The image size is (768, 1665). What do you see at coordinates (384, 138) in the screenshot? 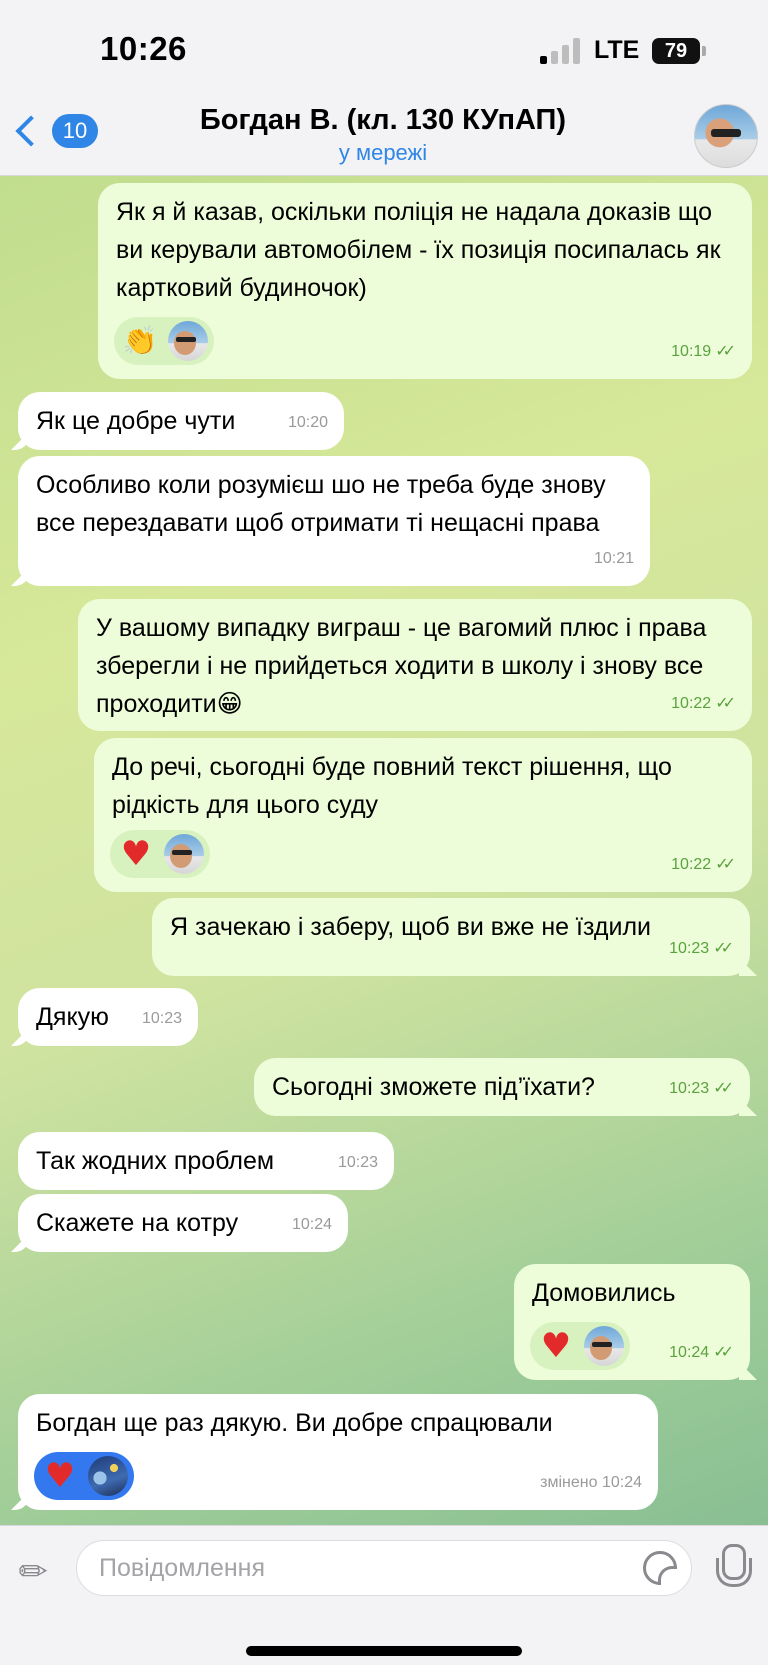
I see `chat-header: 10 Богдан В. (кл. 130 КУпАП) у мережі` at bounding box center [384, 138].